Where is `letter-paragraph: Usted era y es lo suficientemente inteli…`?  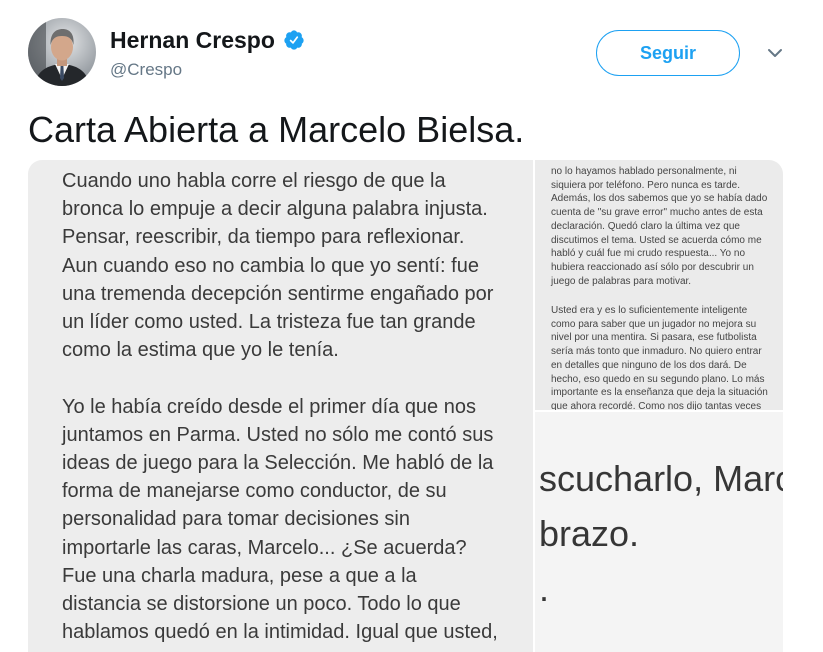 letter-paragraph: Usted era y es lo suficientemente inteli… is located at coordinates (667, 357).